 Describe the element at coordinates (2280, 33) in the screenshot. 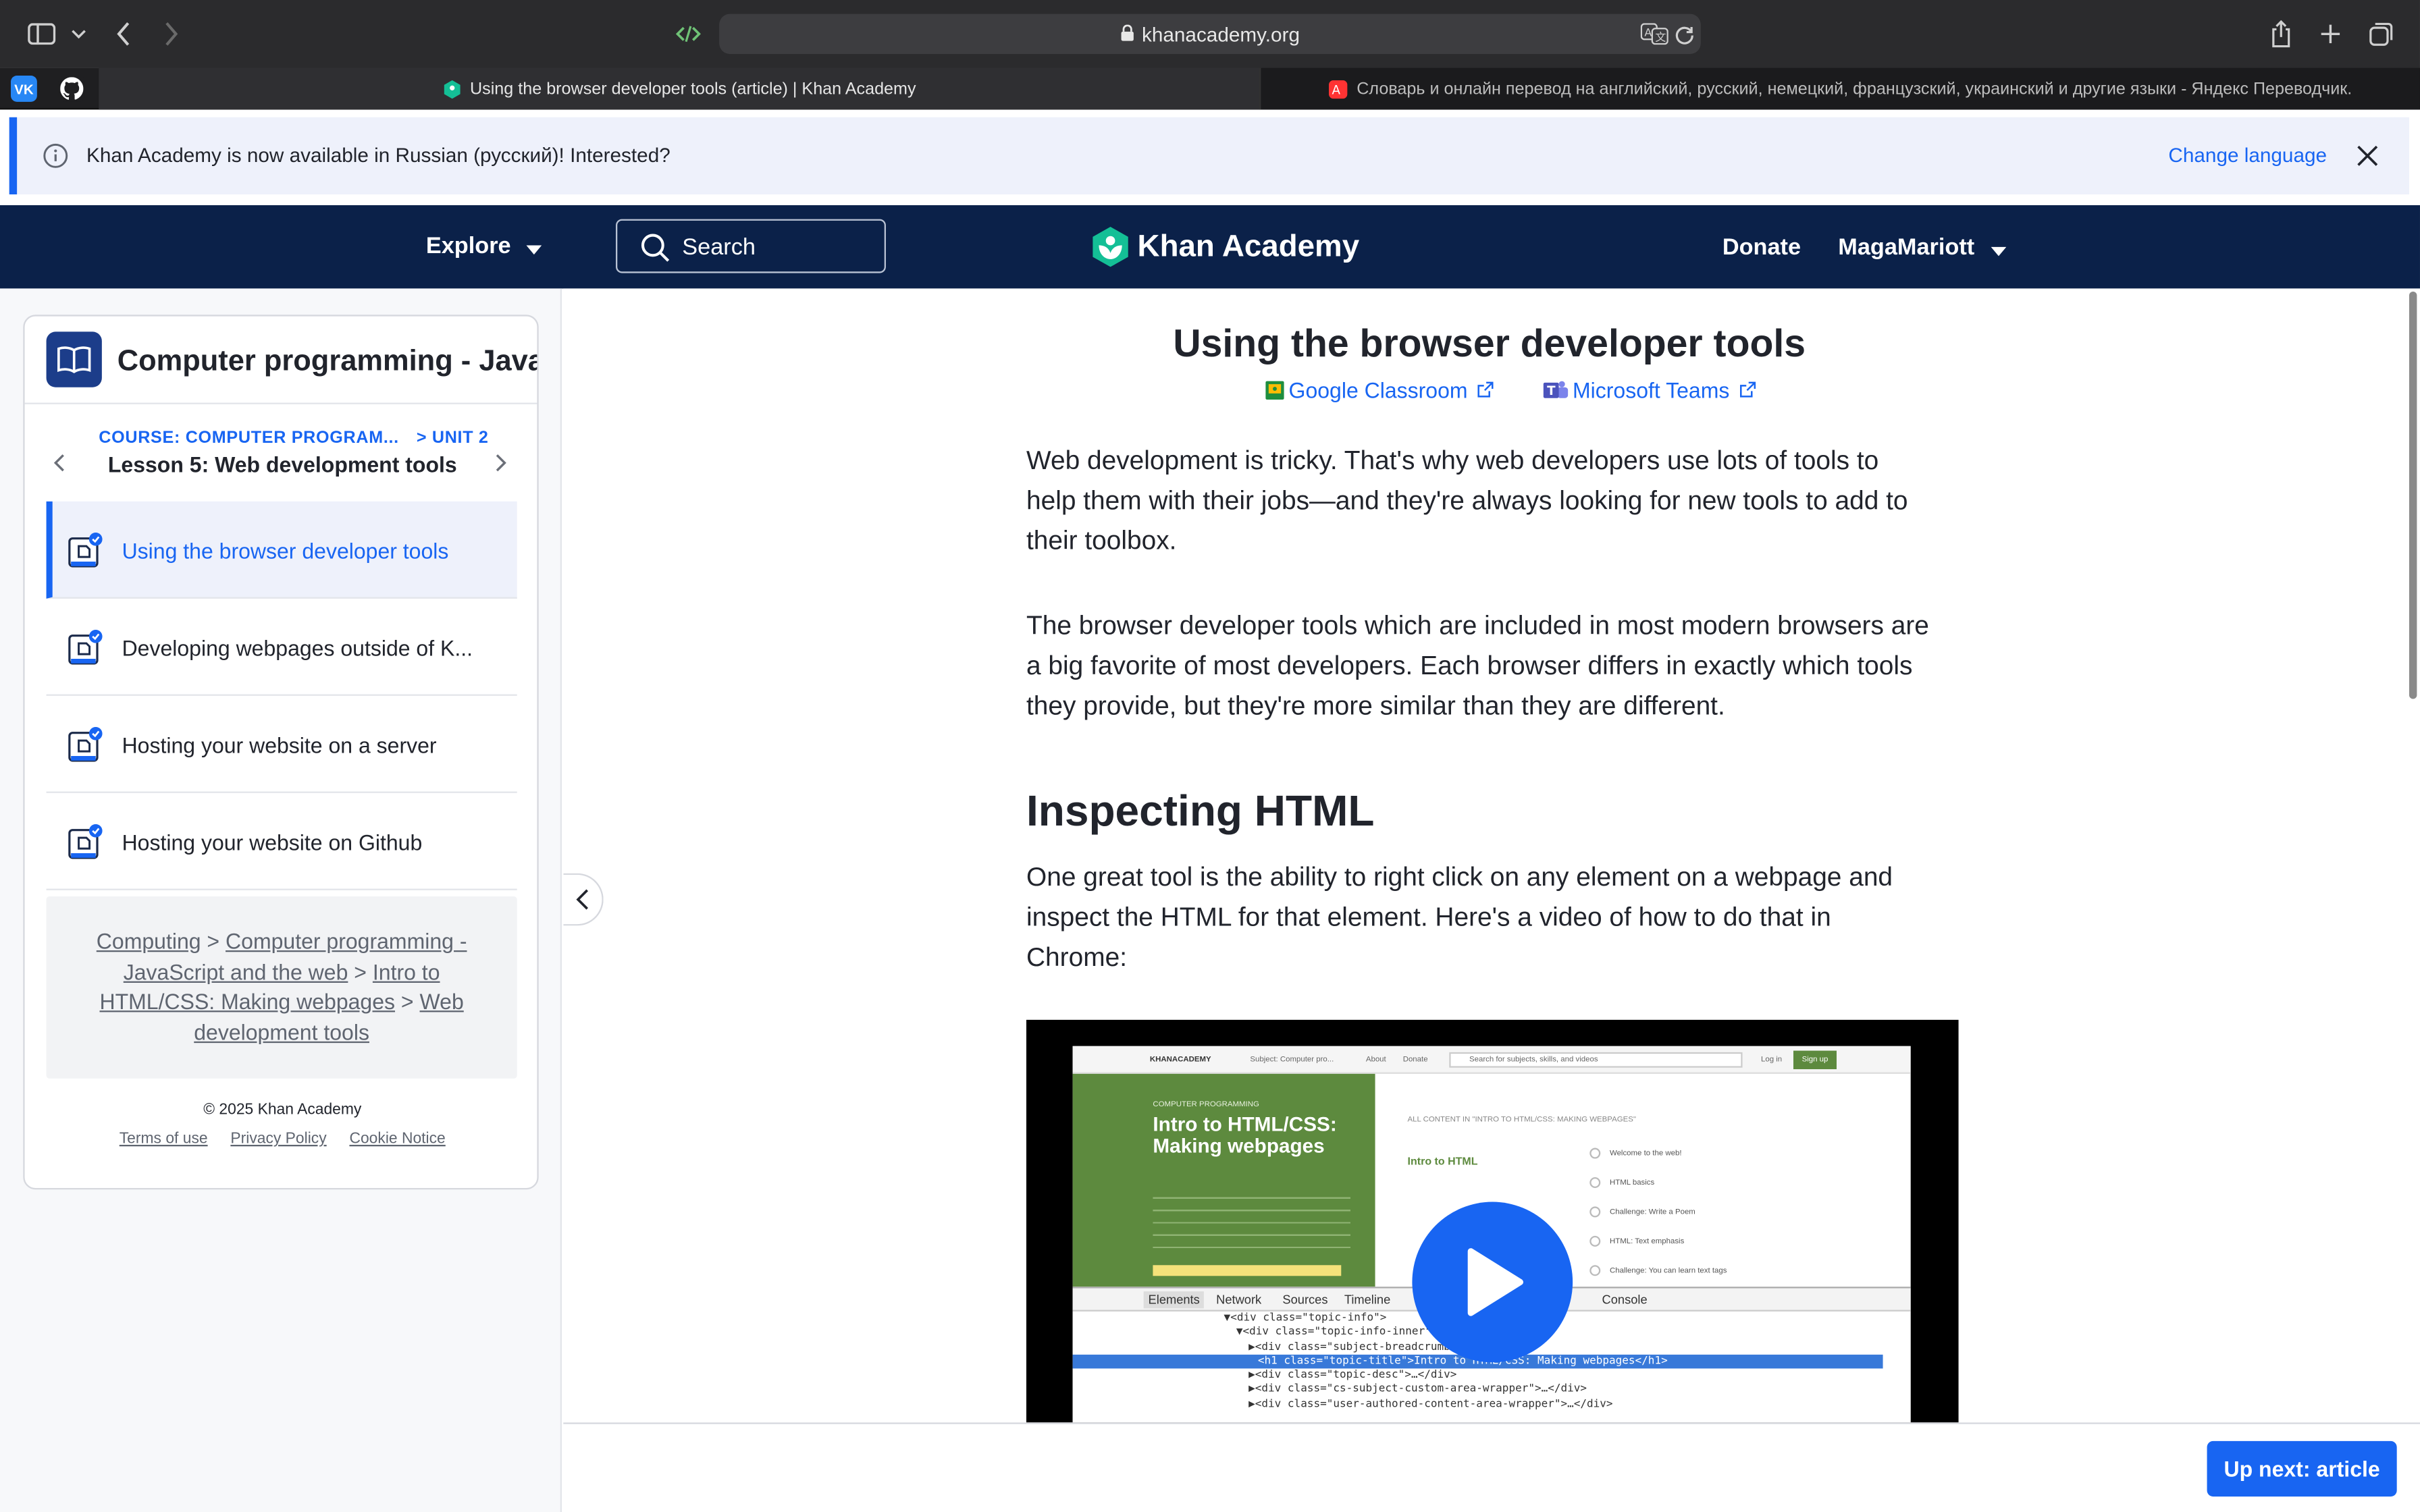

I see `share-icon` at that location.